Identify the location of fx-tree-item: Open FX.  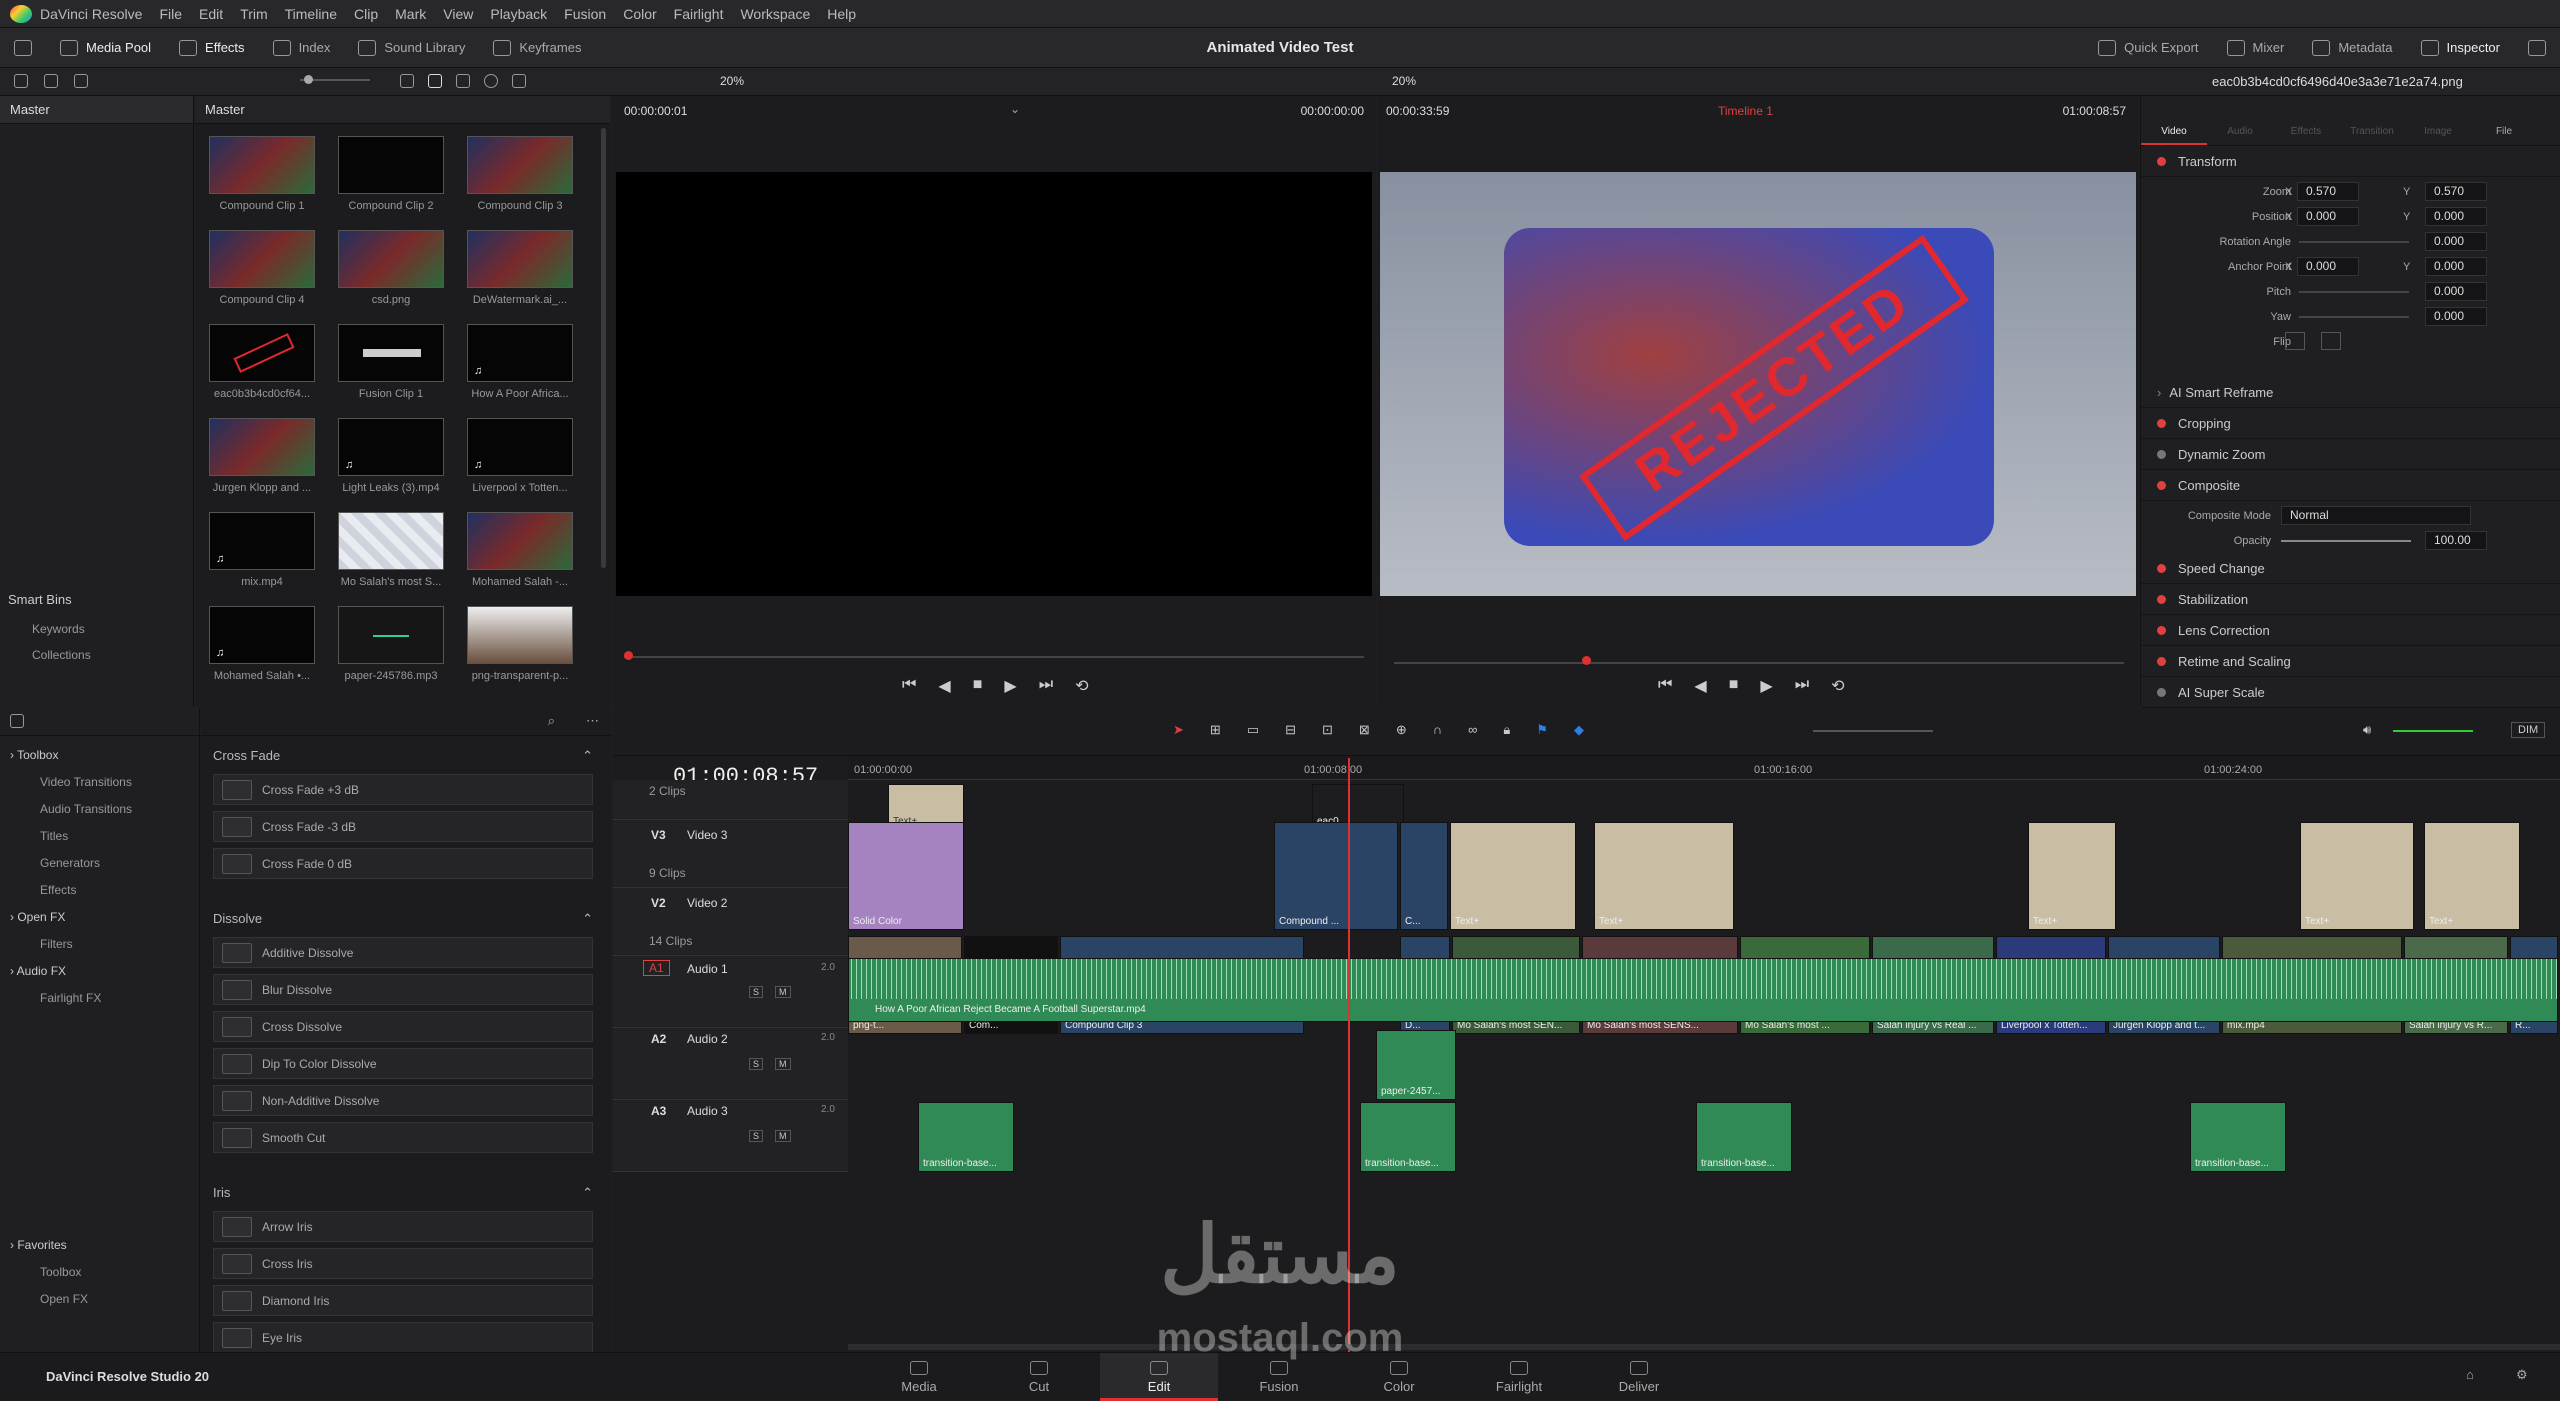
(100, 1299).